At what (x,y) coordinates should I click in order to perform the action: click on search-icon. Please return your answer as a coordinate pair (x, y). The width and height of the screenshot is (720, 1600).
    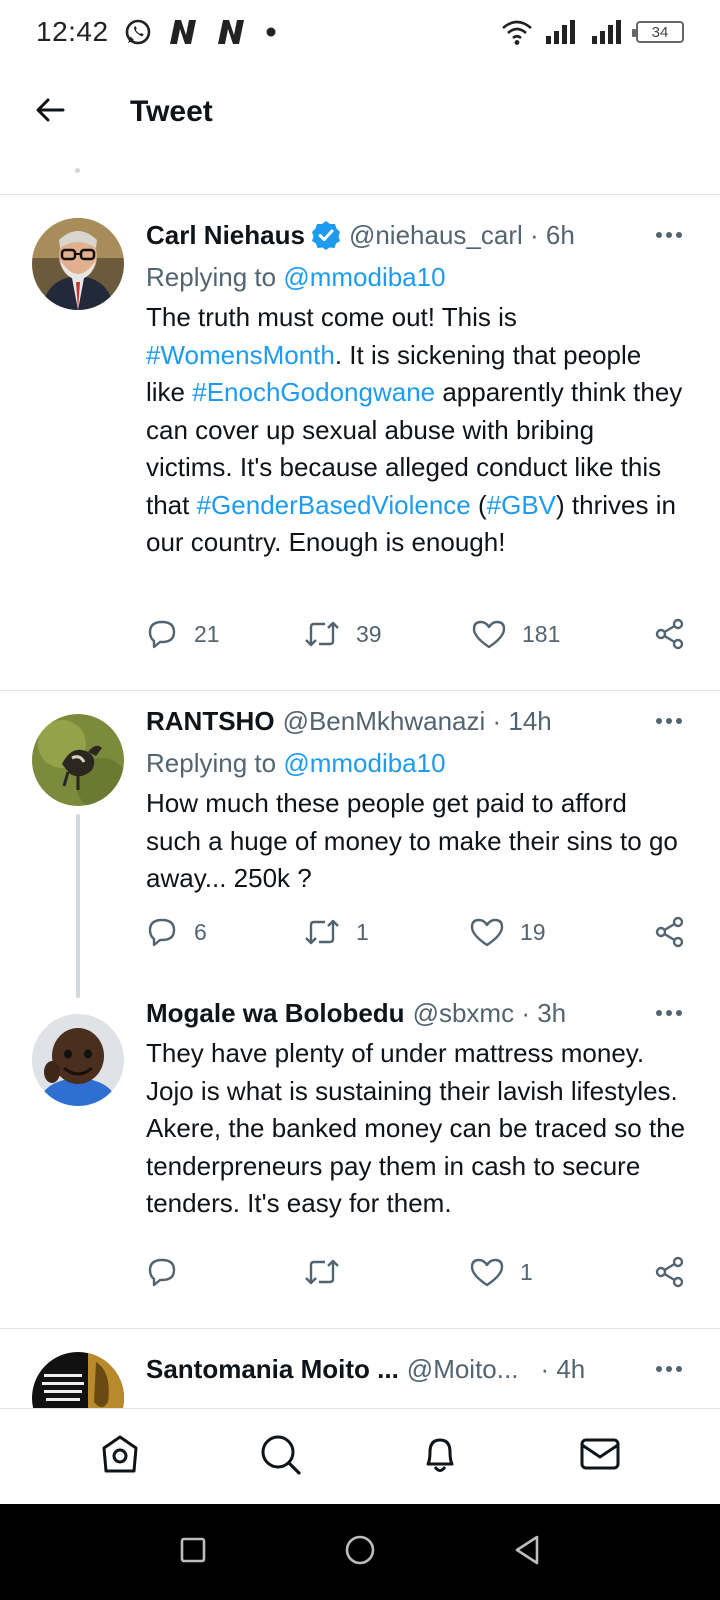
    Looking at the image, I should click on (280, 1456).